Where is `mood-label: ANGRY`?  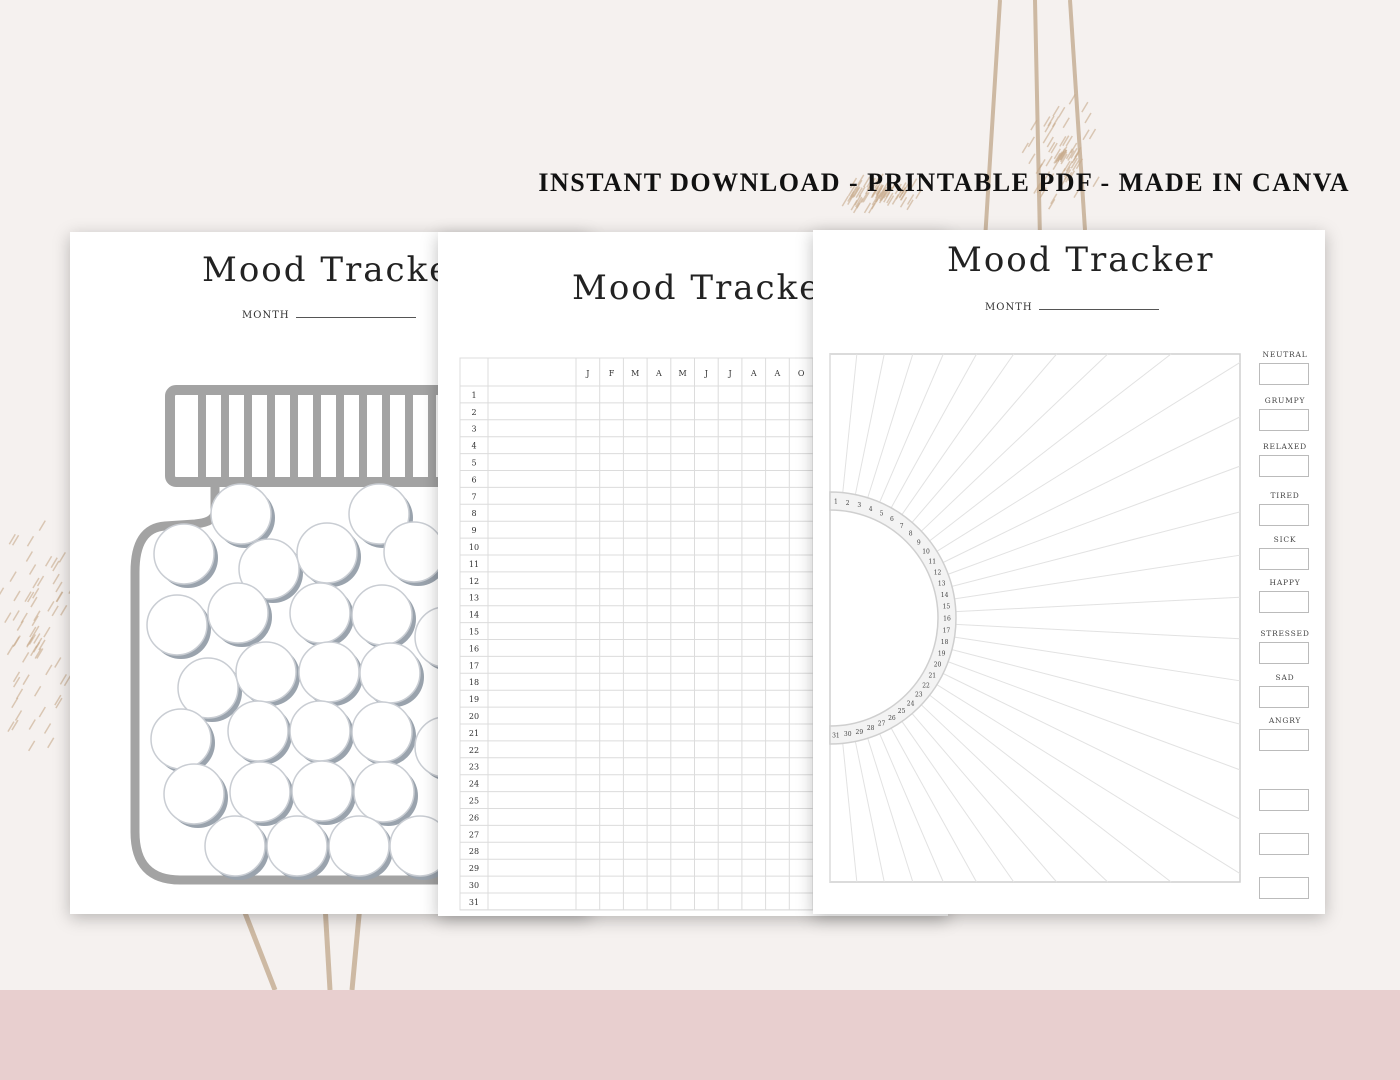 mood-label: ANGRY is located at coordinates (1285, 720).